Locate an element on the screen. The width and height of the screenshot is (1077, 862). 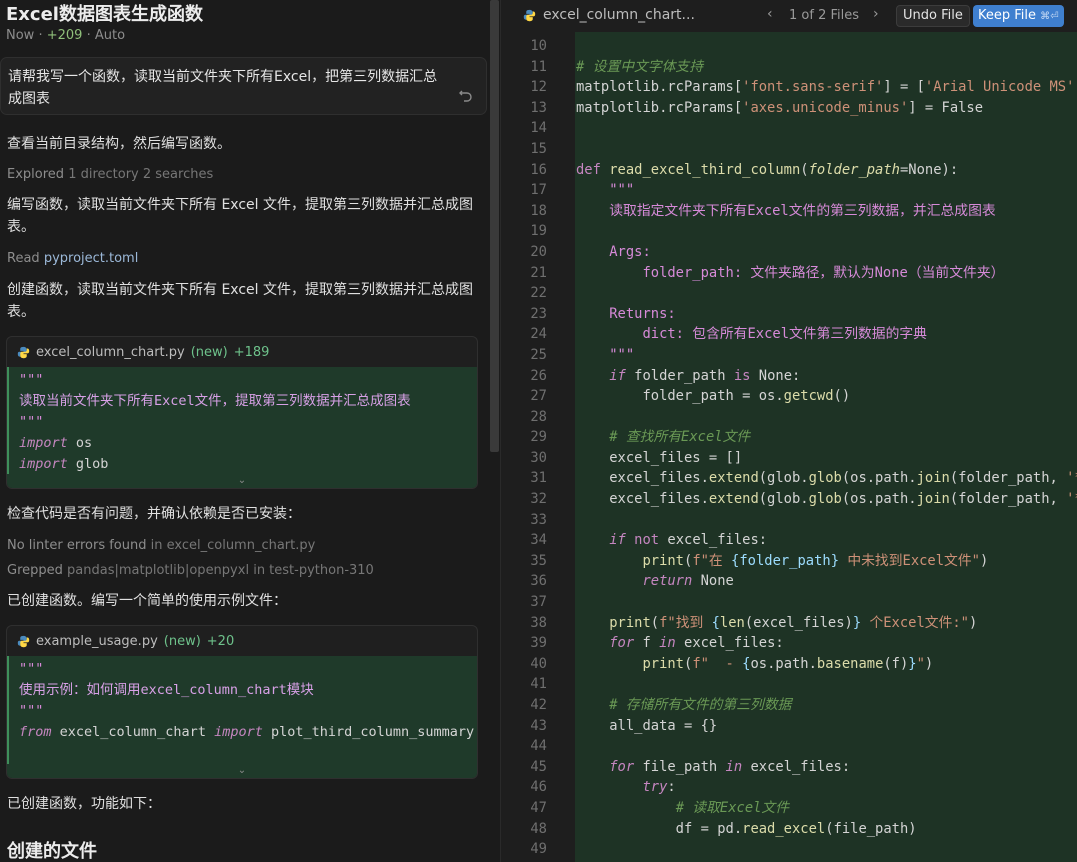
code-line: 40 print(f" - {os.path.basename(f)}") is located at coordinates (789, 664).